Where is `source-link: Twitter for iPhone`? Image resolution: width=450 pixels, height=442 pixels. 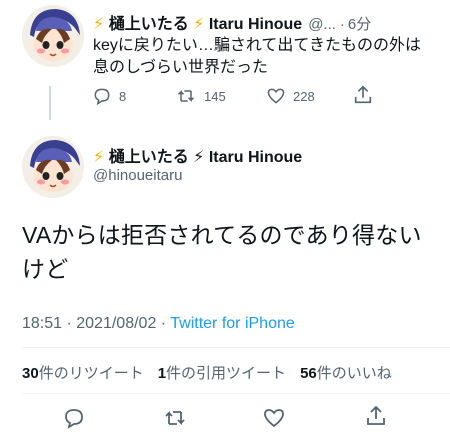
source-link: Twitter for iPhone is located at coordinates (232, 323).